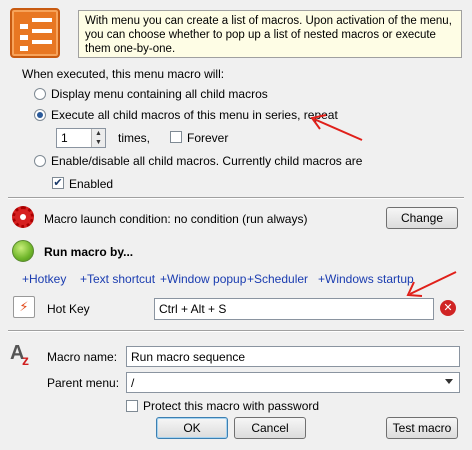 The height and width of the screenshot is (450, 472). What do you see at coordinates (132, 406) in the screenshot?
I see `protect-checkbox` at bounding box center [132, 406].